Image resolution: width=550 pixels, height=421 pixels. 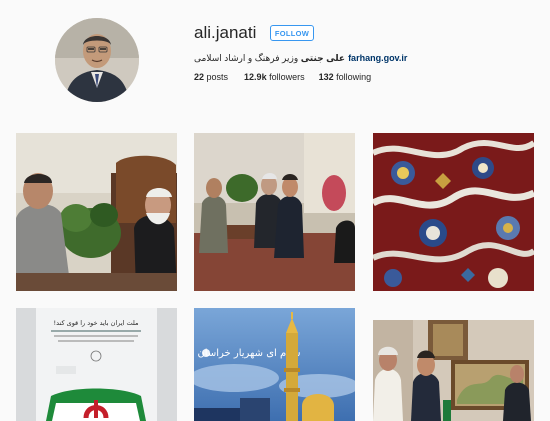 I want to click on bio-title: وزیر فرهنگ و ارشاد اسلامی, so click(x=246, y=58).